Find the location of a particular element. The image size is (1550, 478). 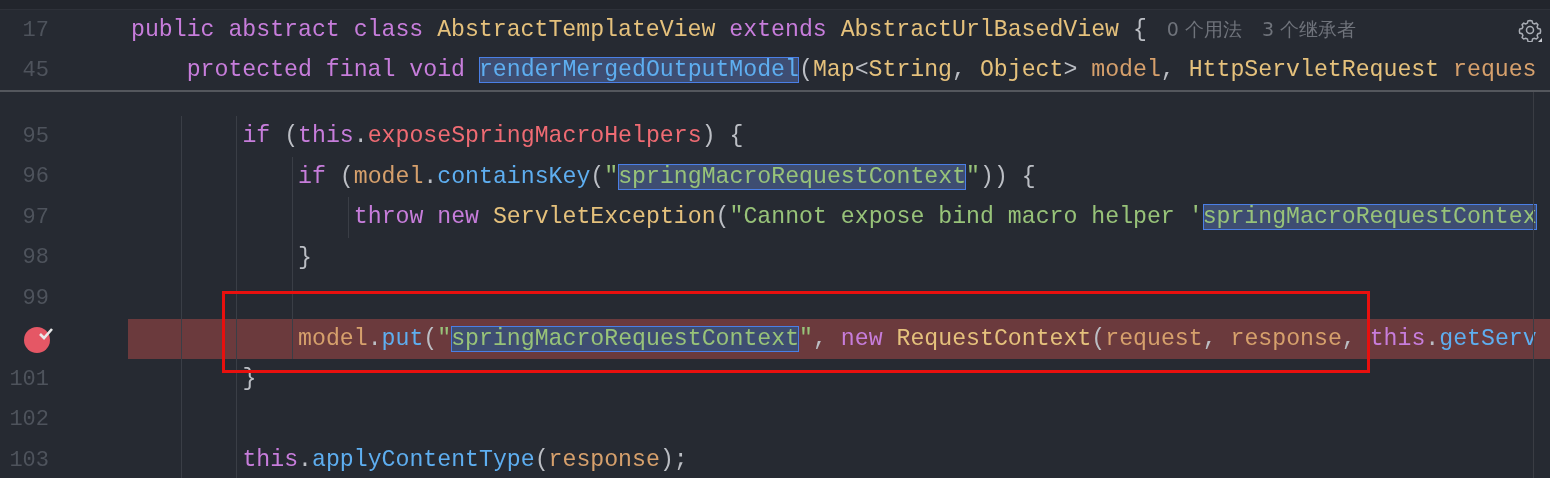

code-text: } is located at coordinates (305, 257).